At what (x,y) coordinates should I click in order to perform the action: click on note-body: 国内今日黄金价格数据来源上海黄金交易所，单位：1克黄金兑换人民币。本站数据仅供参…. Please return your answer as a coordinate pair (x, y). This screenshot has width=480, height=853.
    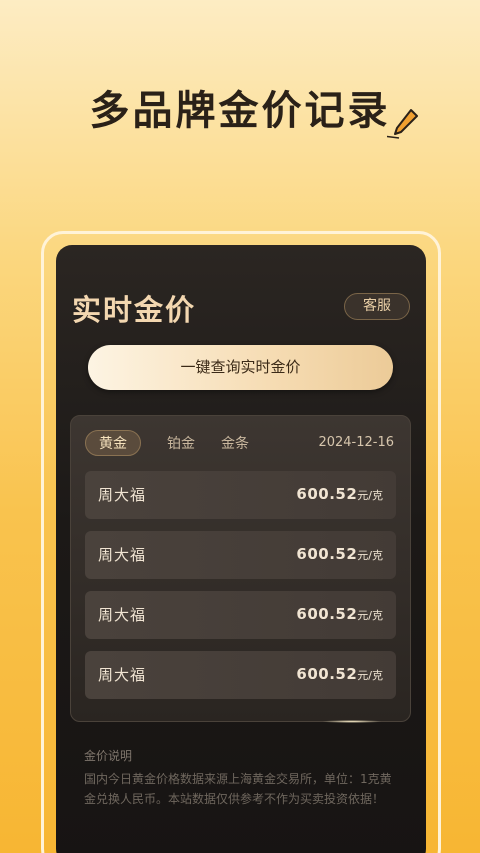
    Looking at the image, I should click on (238, 789).